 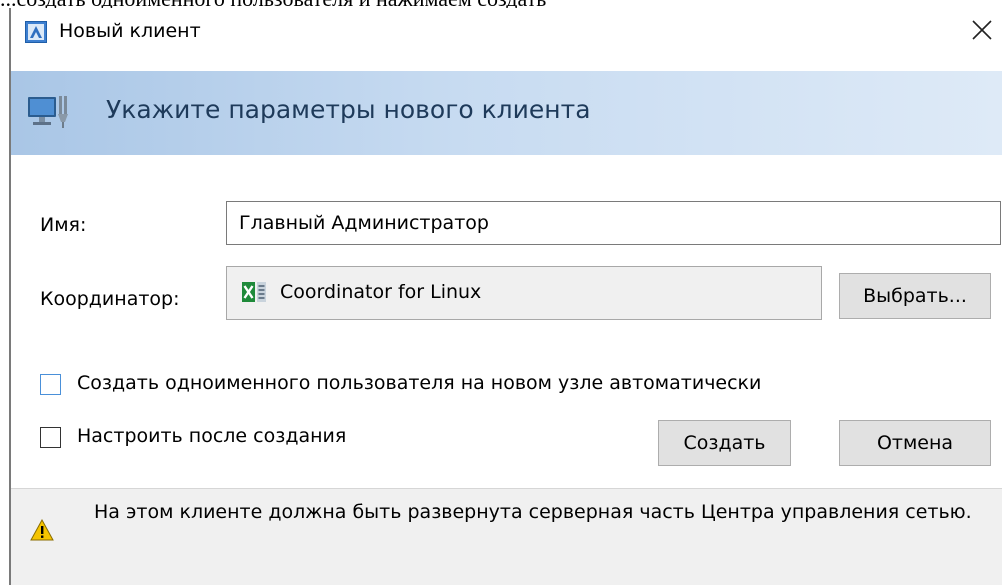 I want to click on coordinator-label: Координатор:, so click(x=110, y=299).